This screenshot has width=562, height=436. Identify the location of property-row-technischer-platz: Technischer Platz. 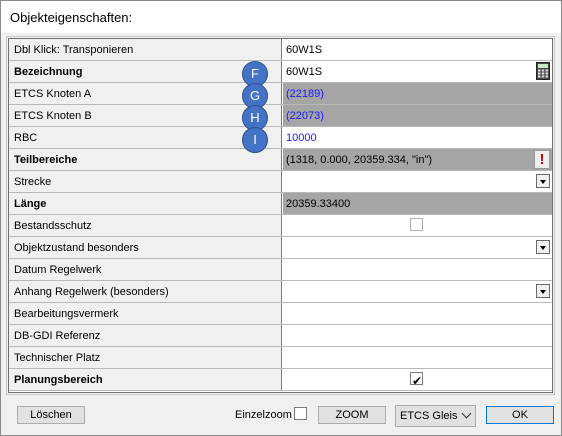
(280, 358).